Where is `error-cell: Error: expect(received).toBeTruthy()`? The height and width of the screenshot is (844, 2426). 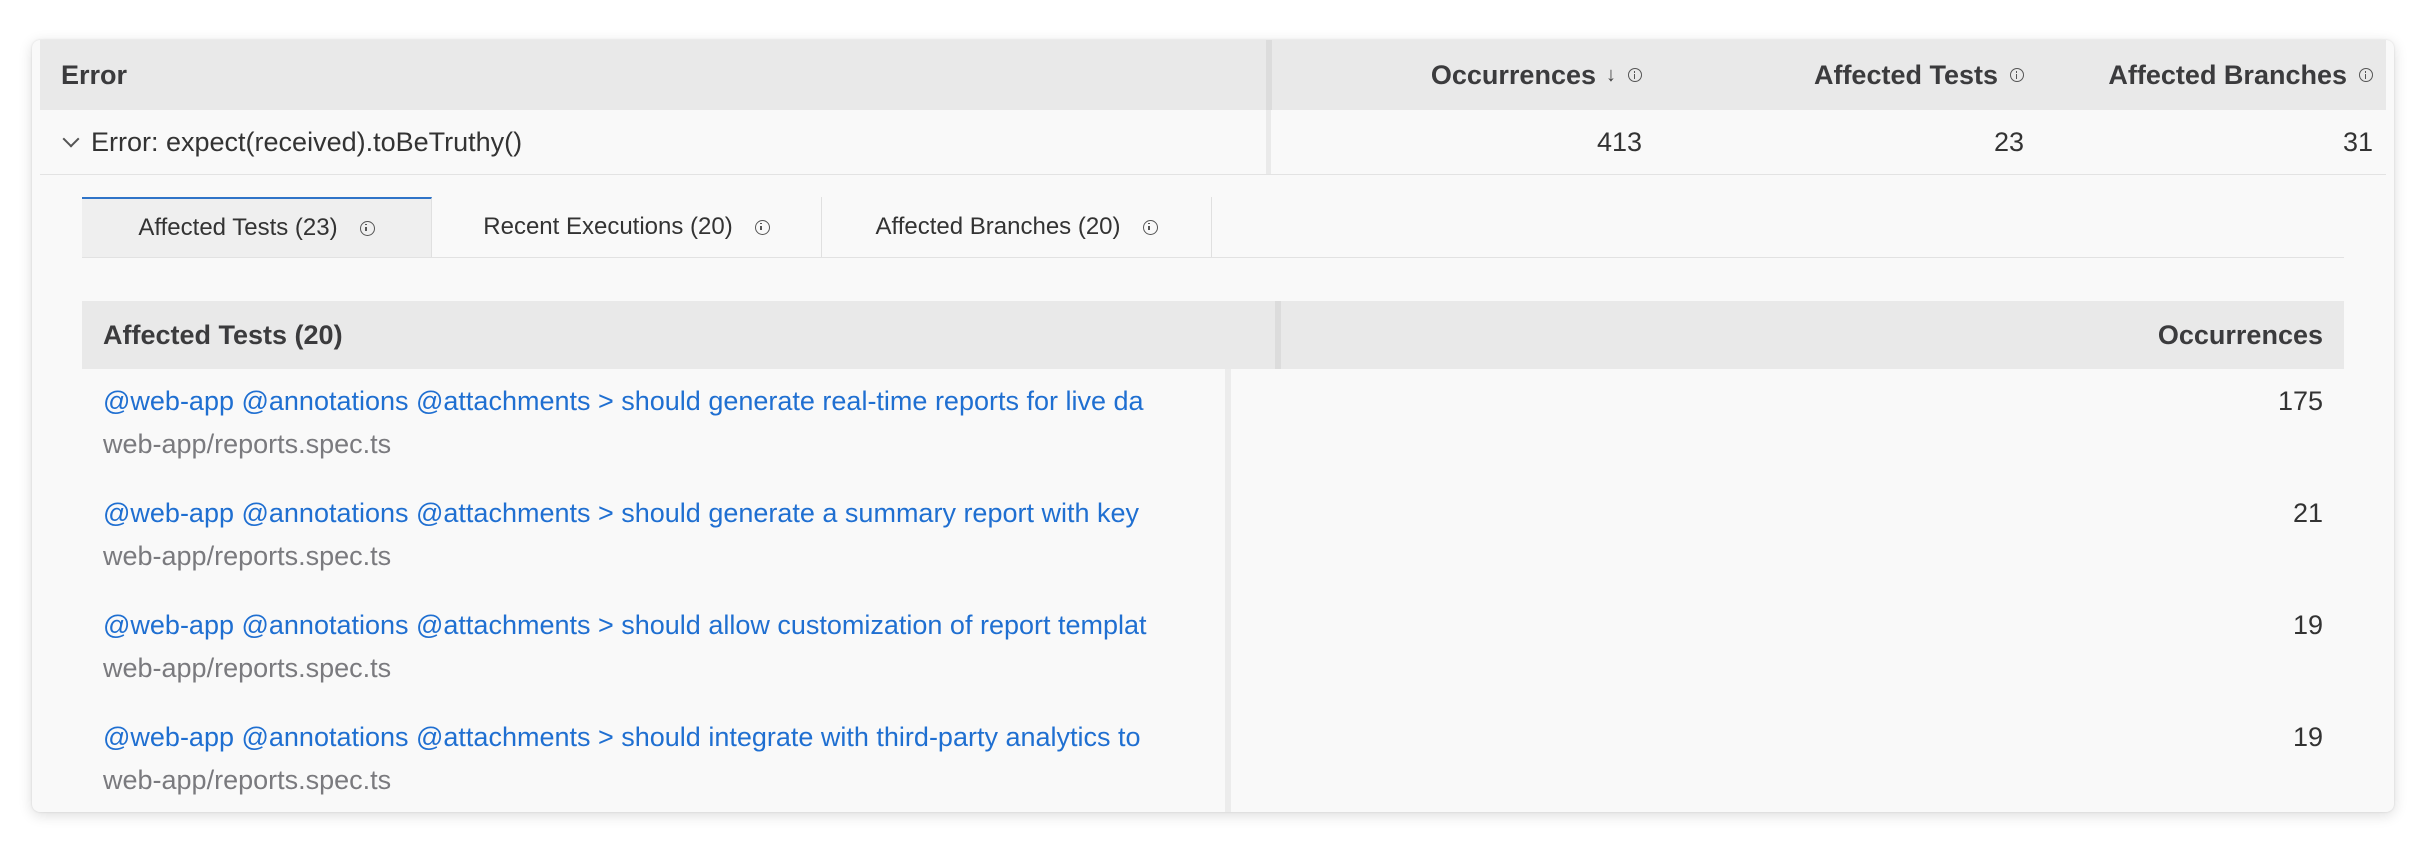 error-cell: Error: expect(received).toBeTruthy() is located at coordinates (291, 142).